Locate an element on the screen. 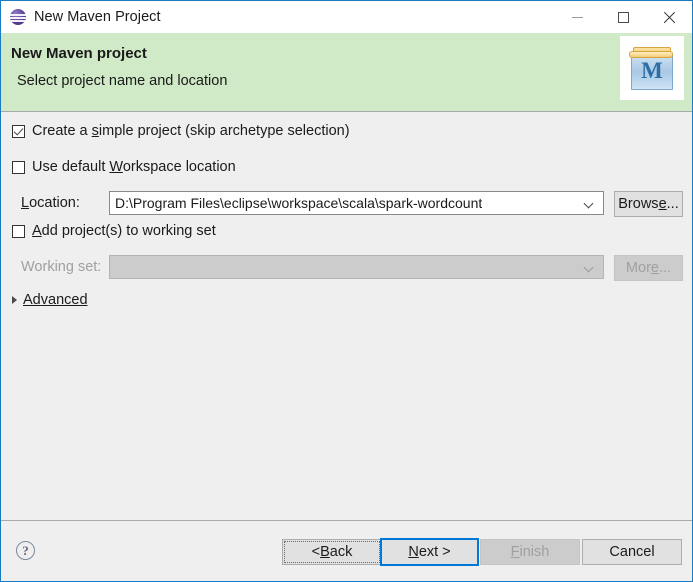 Image resolution: width=693 pixels, height=582 pixels. working-set-label: Working set: is located at coordinates (61, 267).